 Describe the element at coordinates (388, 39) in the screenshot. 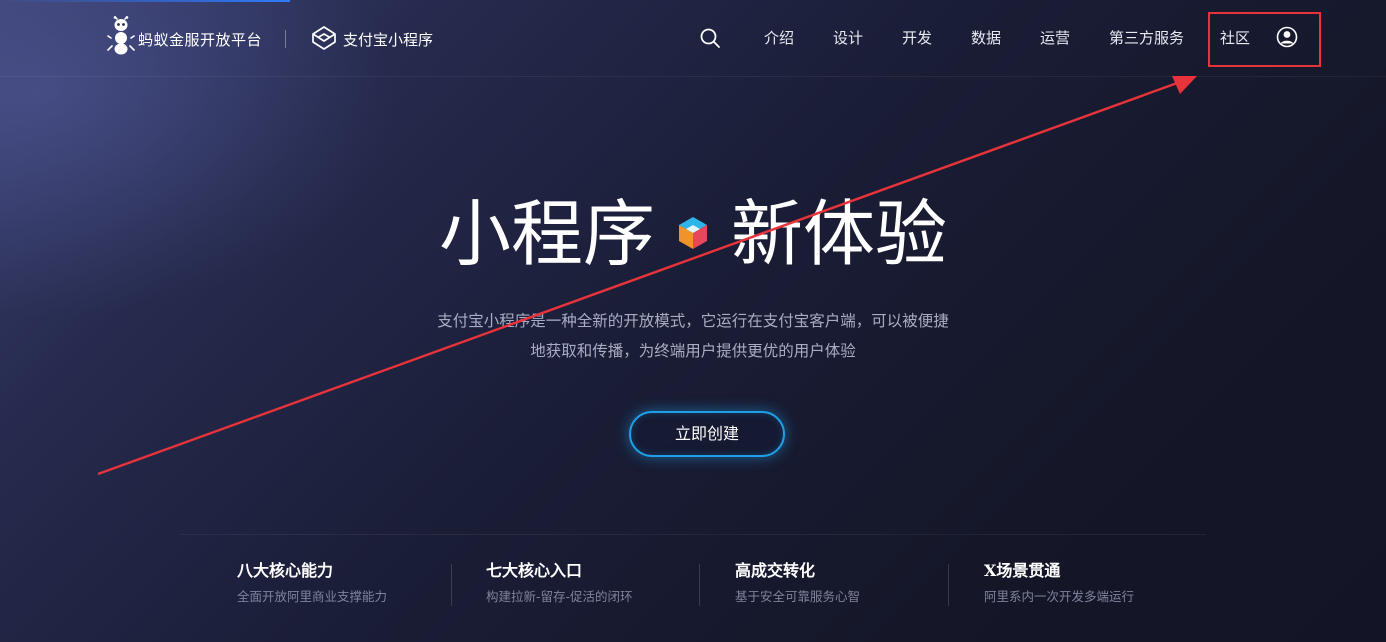

I see `product-name: 支付宝小程序` at that location.